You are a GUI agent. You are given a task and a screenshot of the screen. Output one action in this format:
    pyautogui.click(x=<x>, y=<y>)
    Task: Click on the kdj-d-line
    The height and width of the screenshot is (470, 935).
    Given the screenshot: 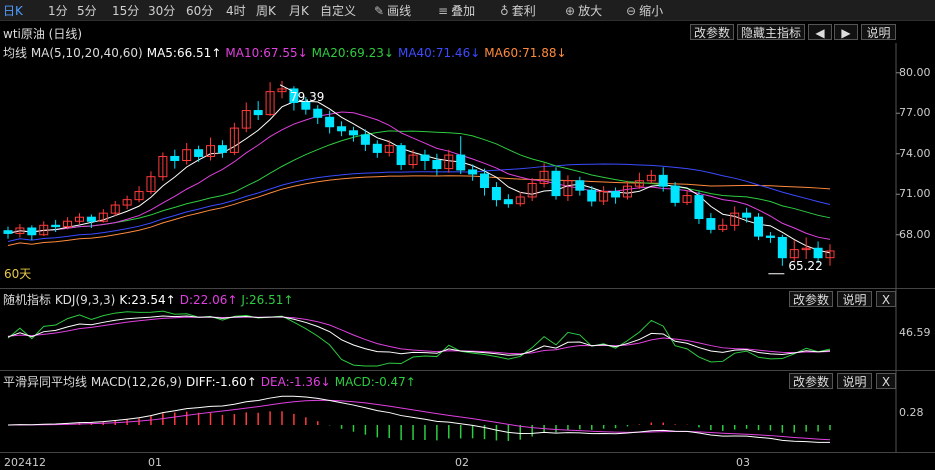 What is the action you would take?
    pyautogui.click(x=419, y=335)
    